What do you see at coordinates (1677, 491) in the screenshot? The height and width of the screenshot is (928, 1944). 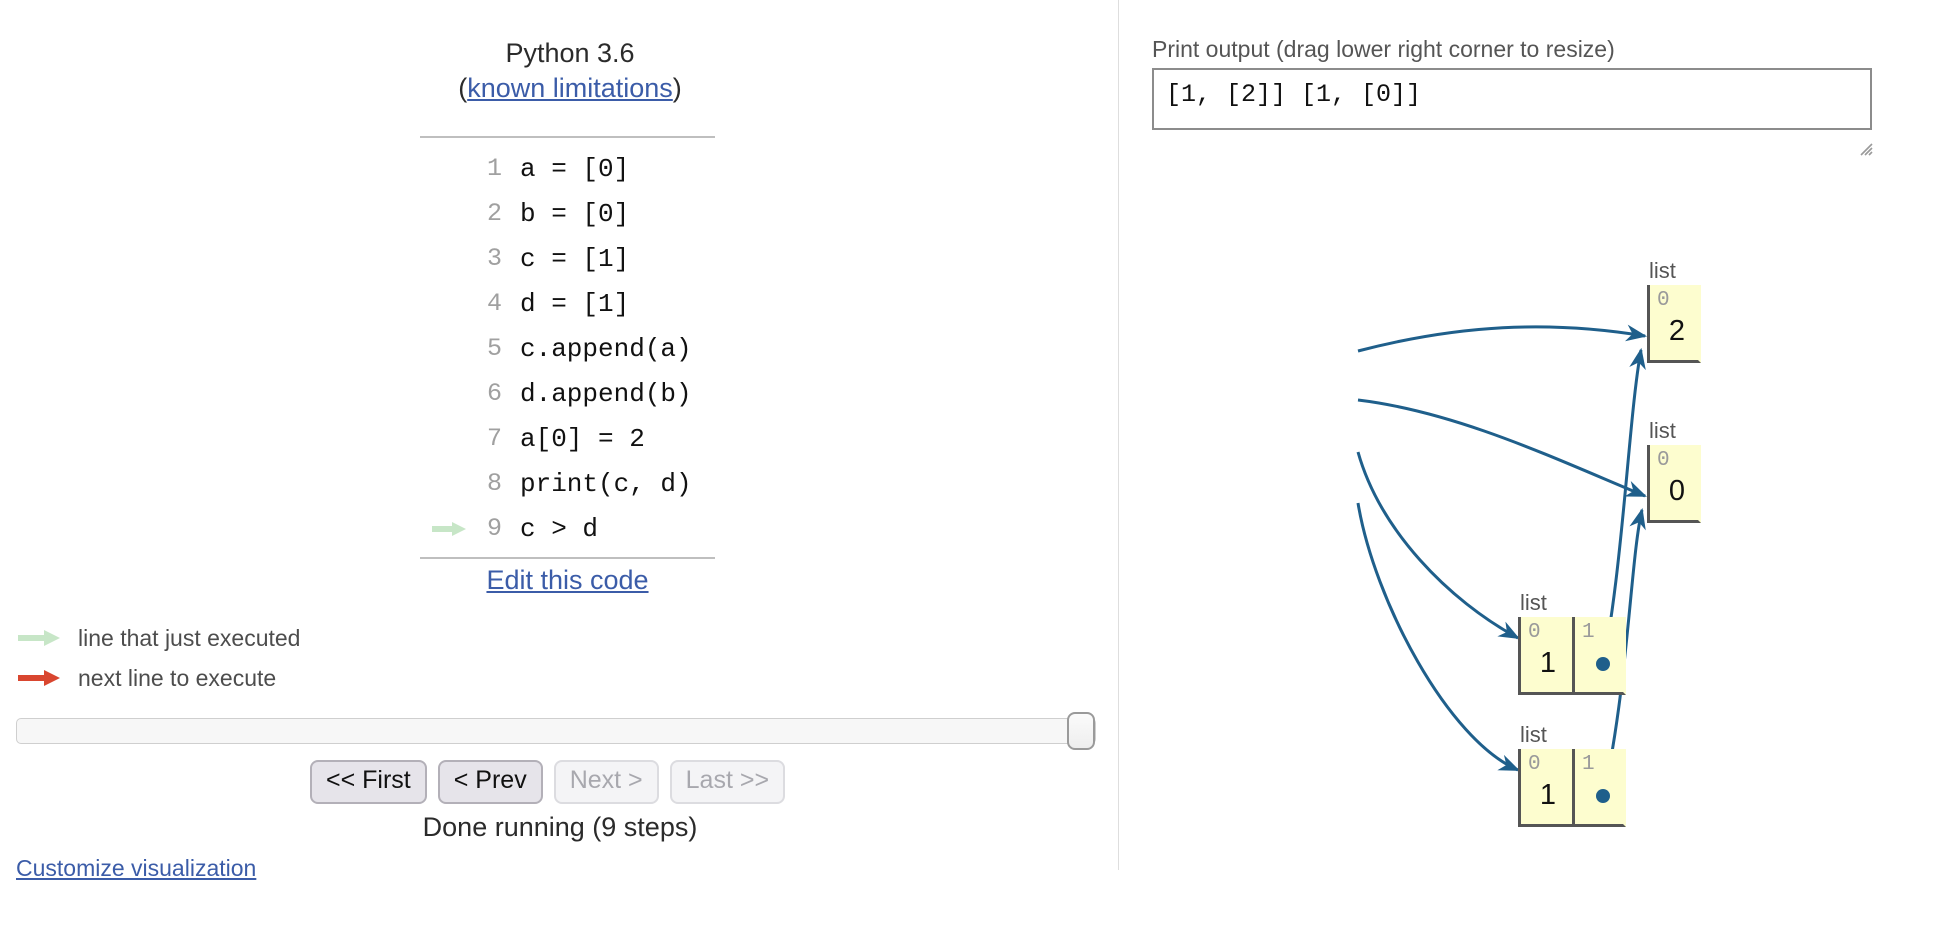 I see `cell-value: 0` at bounding box center [1677, 491].